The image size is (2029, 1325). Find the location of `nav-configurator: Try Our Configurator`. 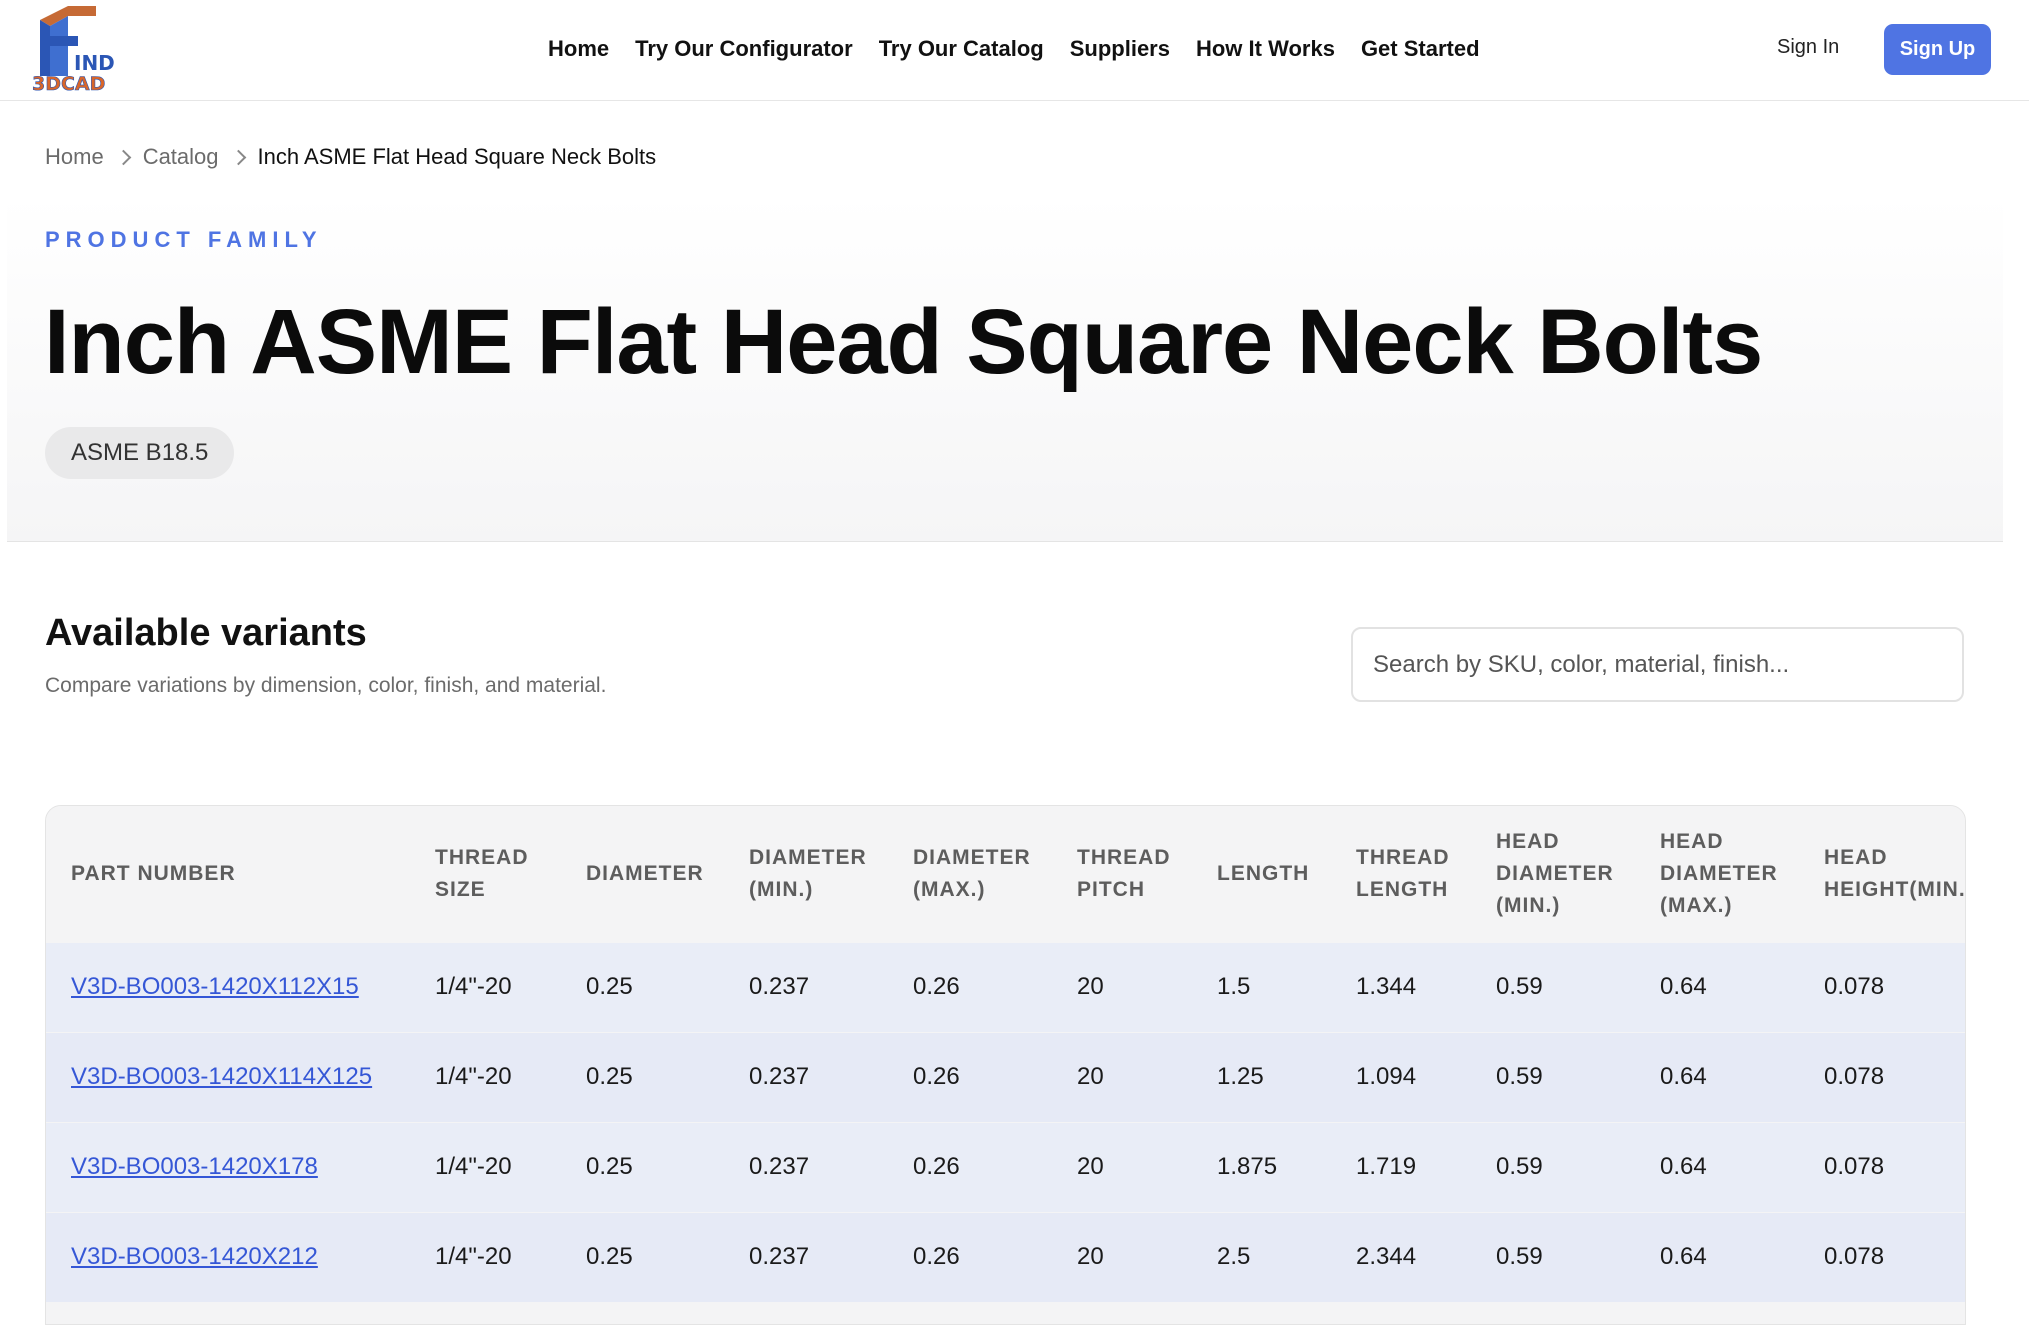

nav-configurator: Try Our Configurator is located at coordinates (744, 49).